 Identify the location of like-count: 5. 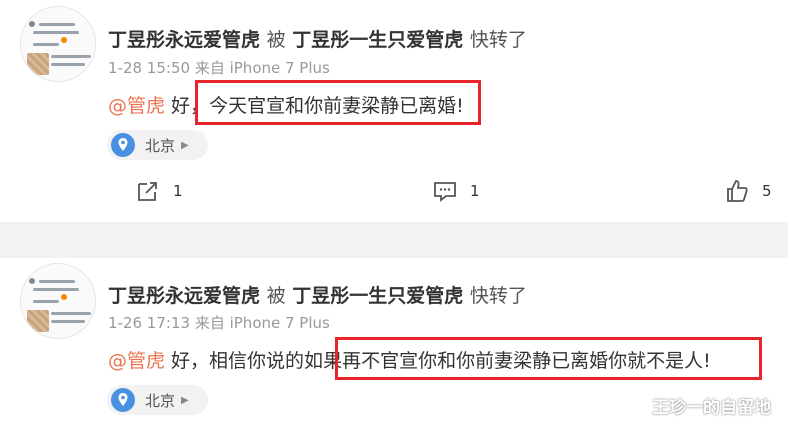
(767, 191).